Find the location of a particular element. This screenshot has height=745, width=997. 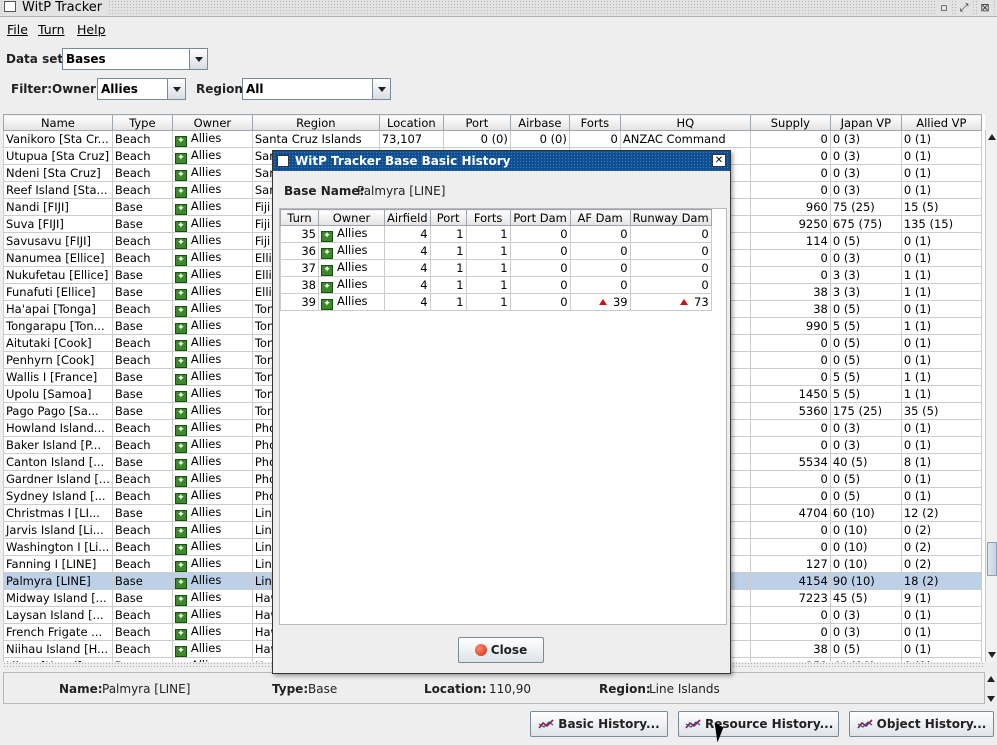

column-header: Name is located at coordinates (58, 122).